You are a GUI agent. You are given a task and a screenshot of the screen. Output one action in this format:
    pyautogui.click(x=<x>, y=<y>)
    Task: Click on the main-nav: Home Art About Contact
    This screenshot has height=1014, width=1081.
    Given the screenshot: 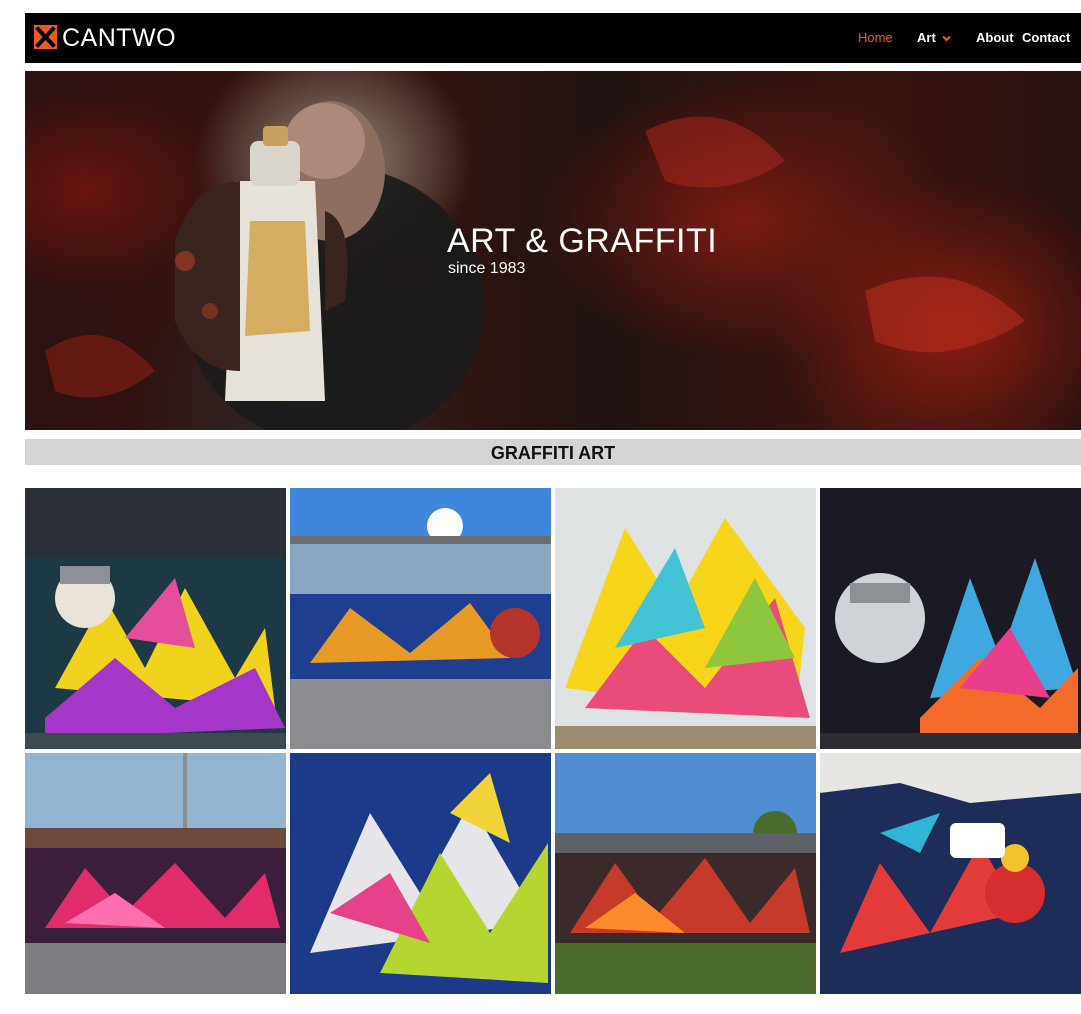 What is the action you would take?
    pyautogui.click(x=553, y=38)
    